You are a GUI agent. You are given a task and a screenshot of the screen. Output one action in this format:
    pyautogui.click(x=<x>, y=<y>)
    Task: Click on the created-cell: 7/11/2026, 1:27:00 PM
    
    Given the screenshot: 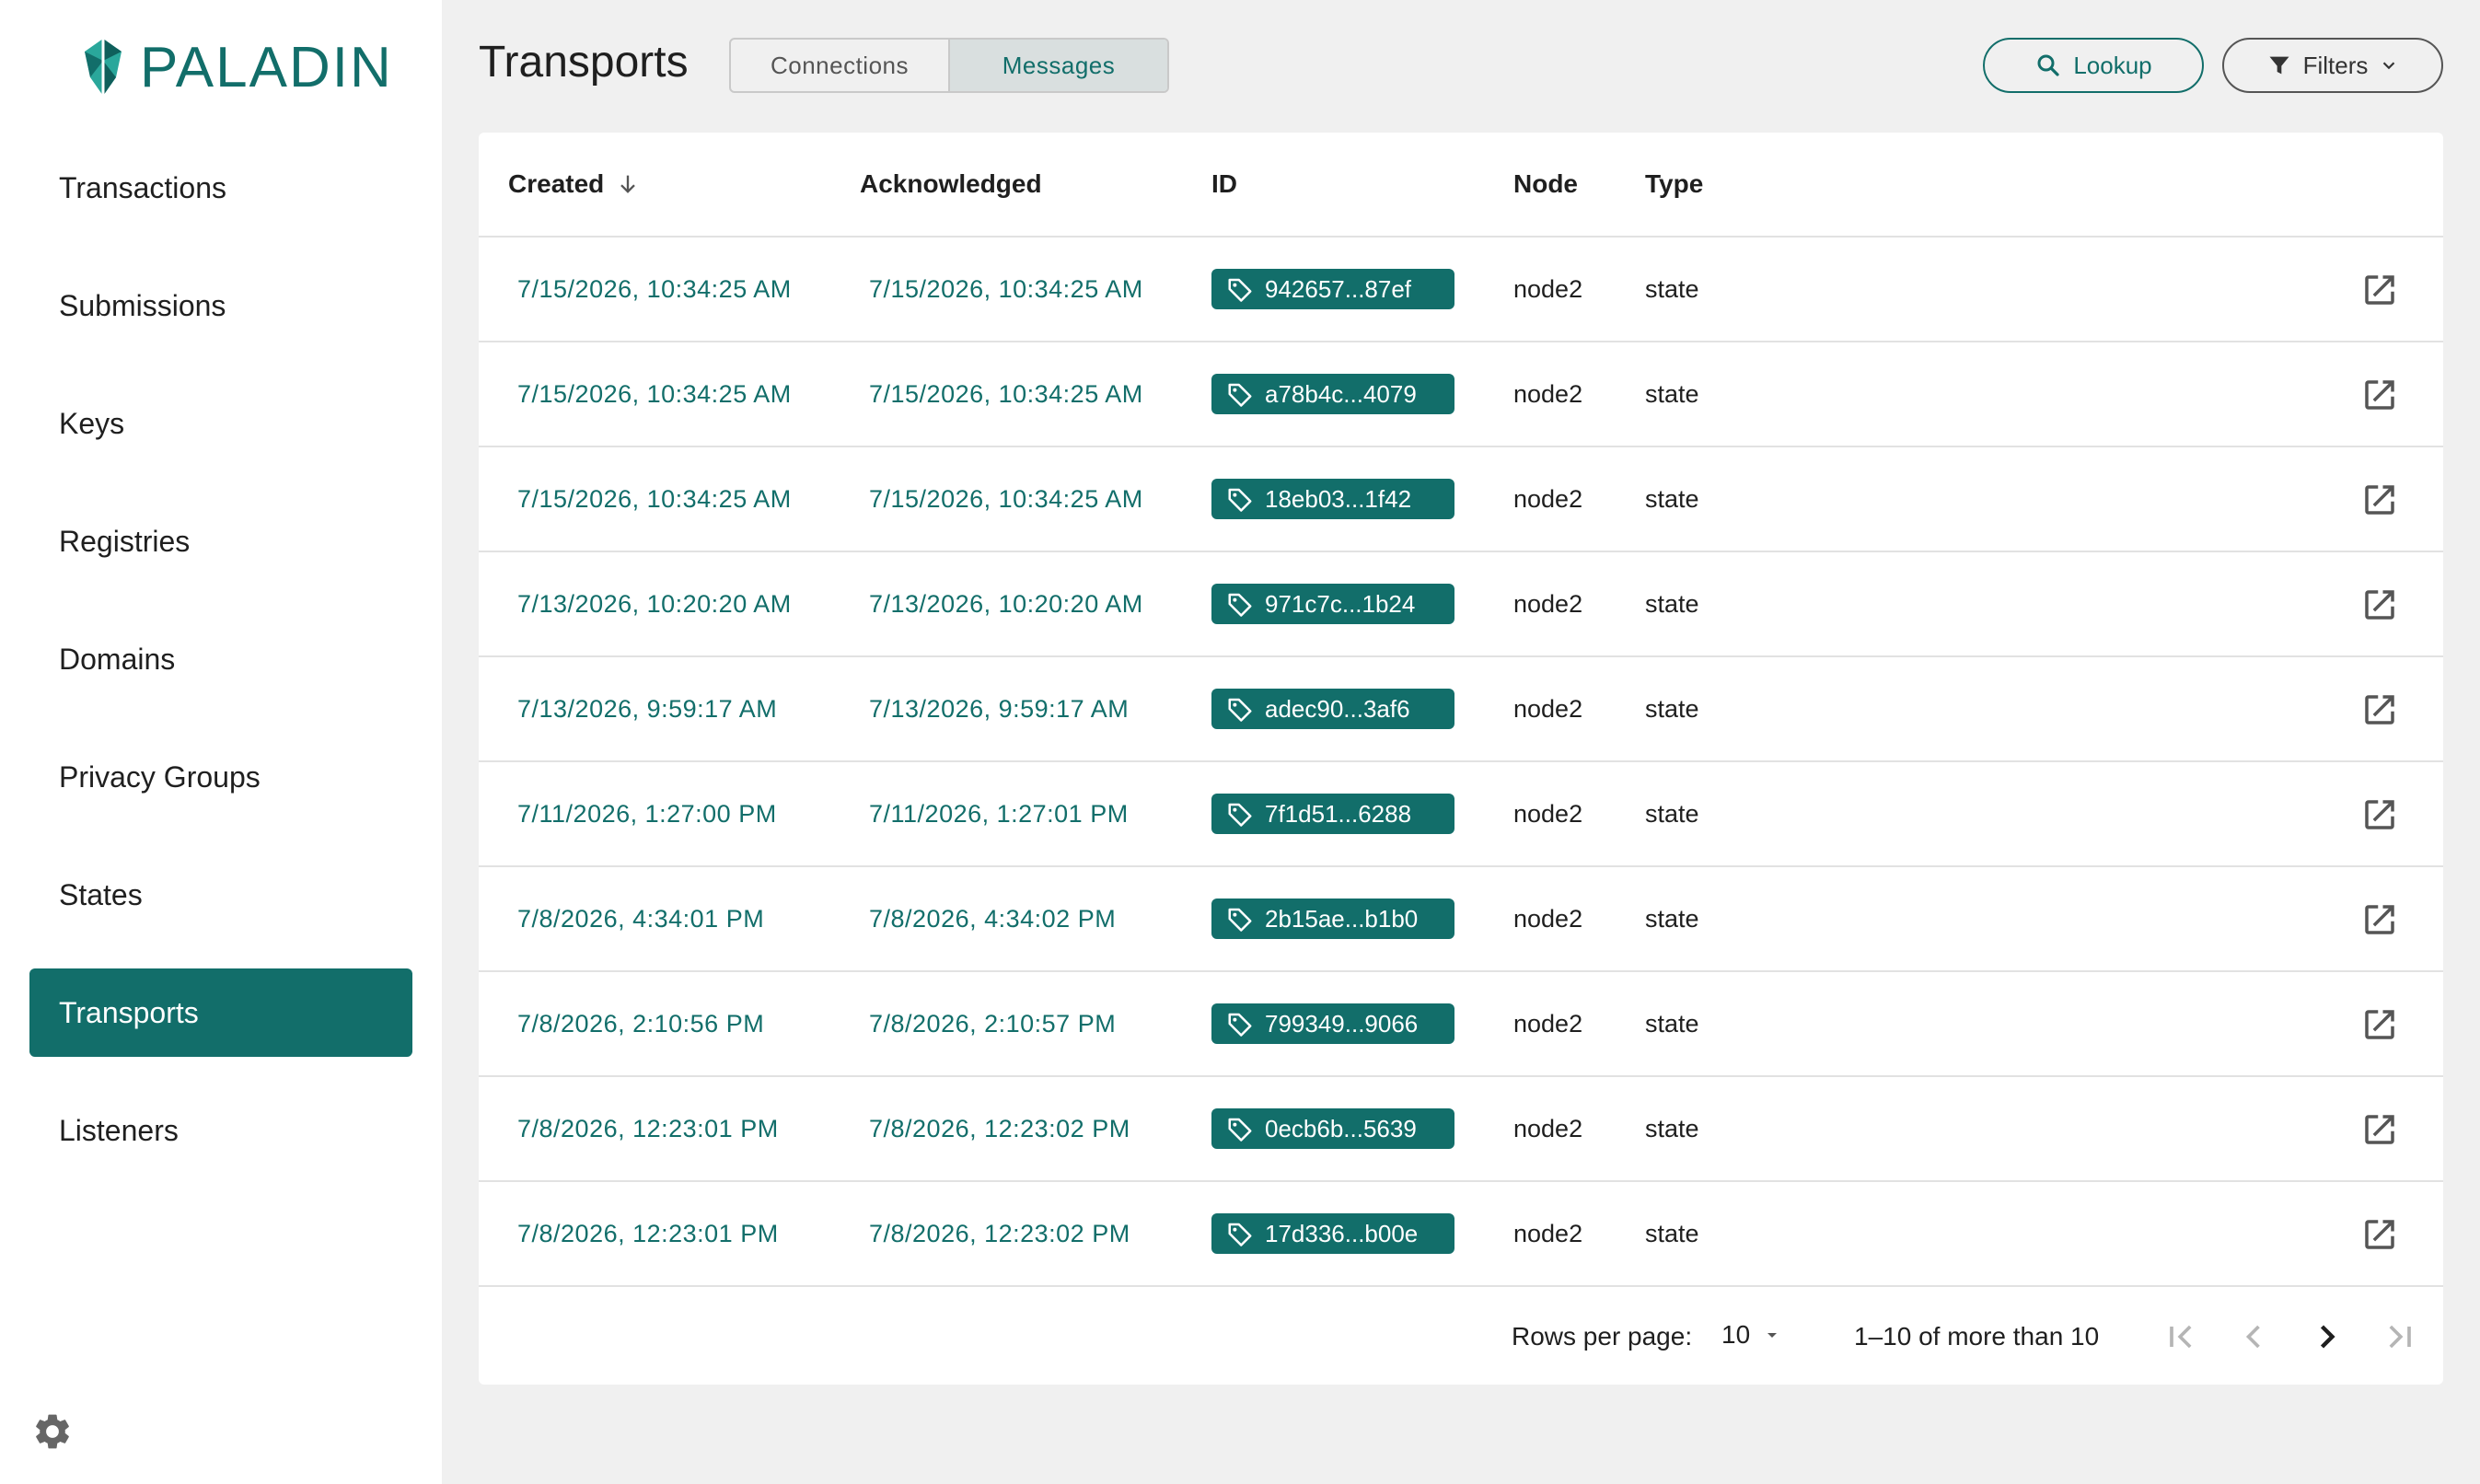 What is the action you would take?
    pyautogui.click(x=647, y=813)
    